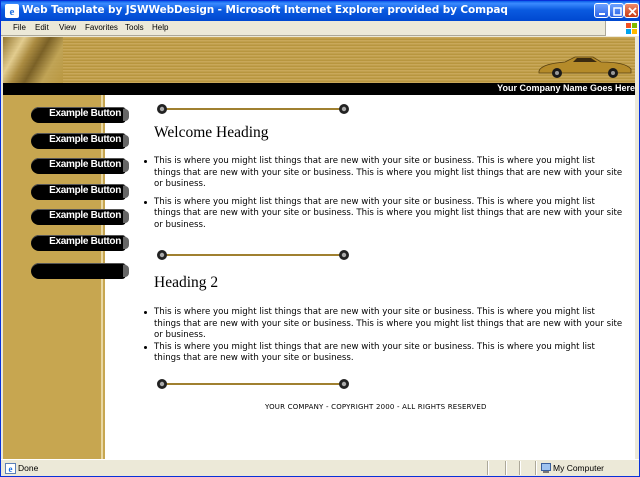  Describe the element at coordinates (566, 88) in the screenshot. I see `company-name: Your Company Name Goes Here` at that location.